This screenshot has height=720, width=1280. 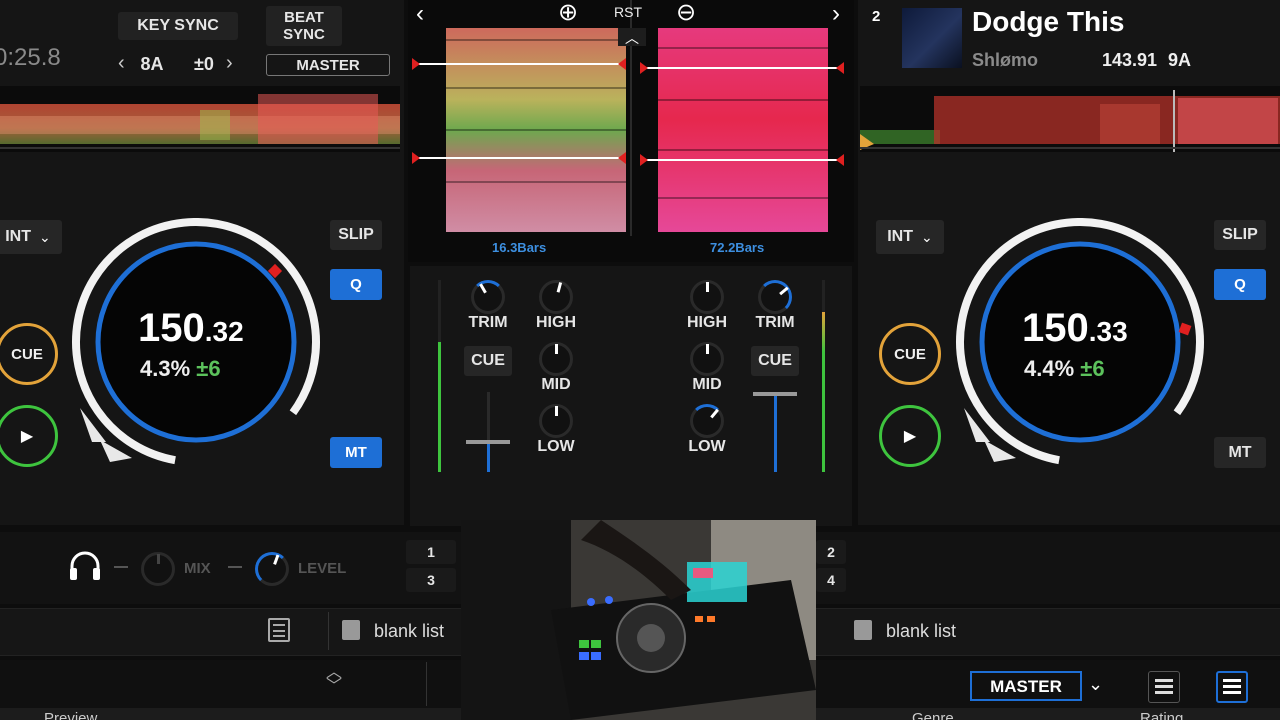 I want to click on playlist-icon, so click(x=863, y=630).